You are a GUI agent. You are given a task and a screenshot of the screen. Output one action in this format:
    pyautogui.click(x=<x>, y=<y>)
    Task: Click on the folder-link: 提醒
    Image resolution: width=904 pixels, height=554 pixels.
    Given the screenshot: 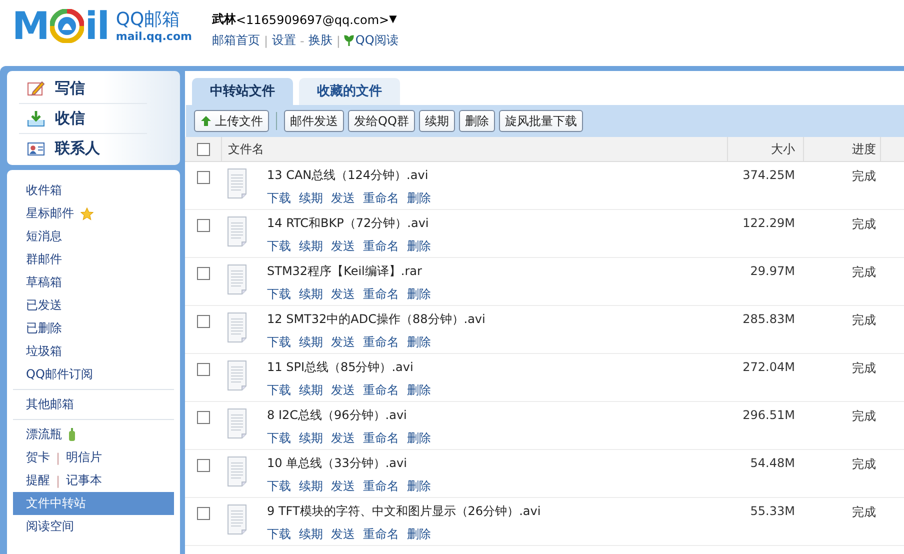 What is the action you would take?
    pyautogui.click(x=38, y=480)
    